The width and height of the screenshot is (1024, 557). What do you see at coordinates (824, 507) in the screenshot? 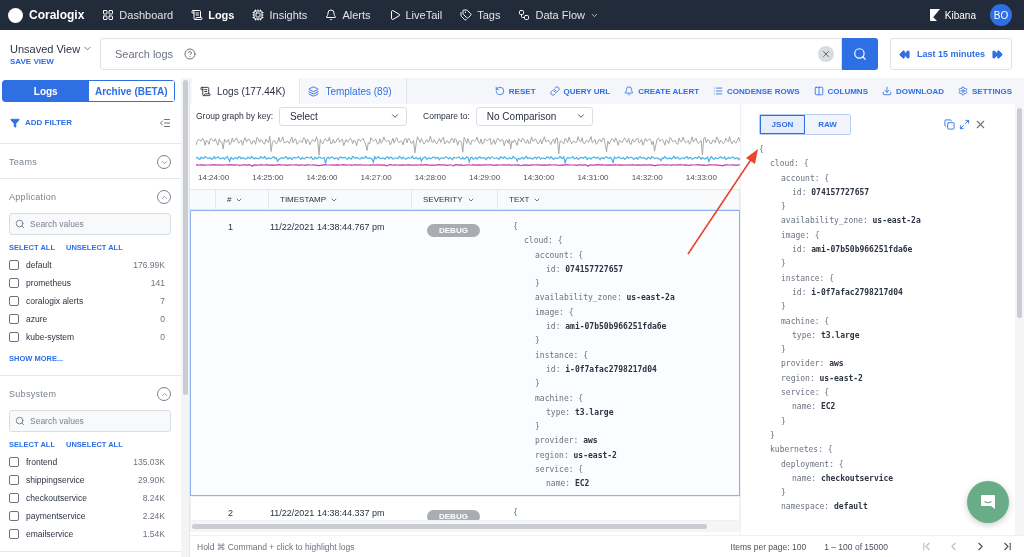
I see `json-line: namespace: default` at bounding box center [824, 507].